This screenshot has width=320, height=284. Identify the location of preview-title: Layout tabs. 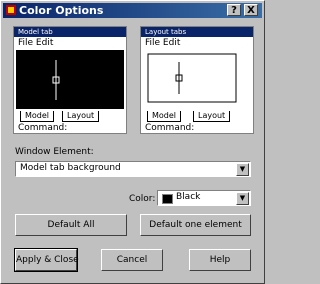
(197, 32).